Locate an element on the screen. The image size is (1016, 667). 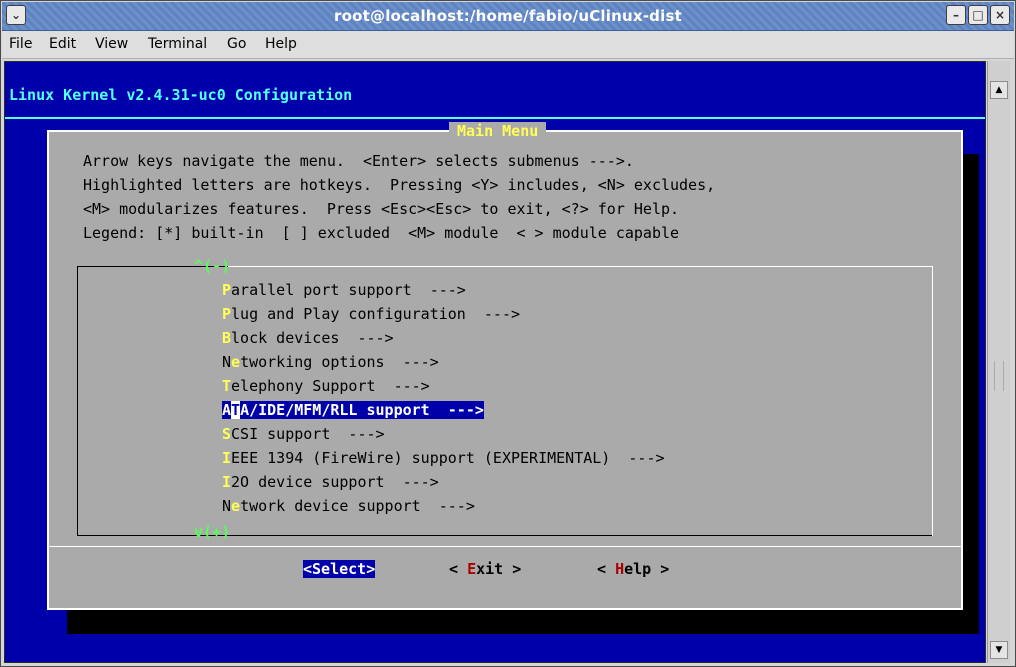
maximize-icon: □ is located at coordinates (978, 15).